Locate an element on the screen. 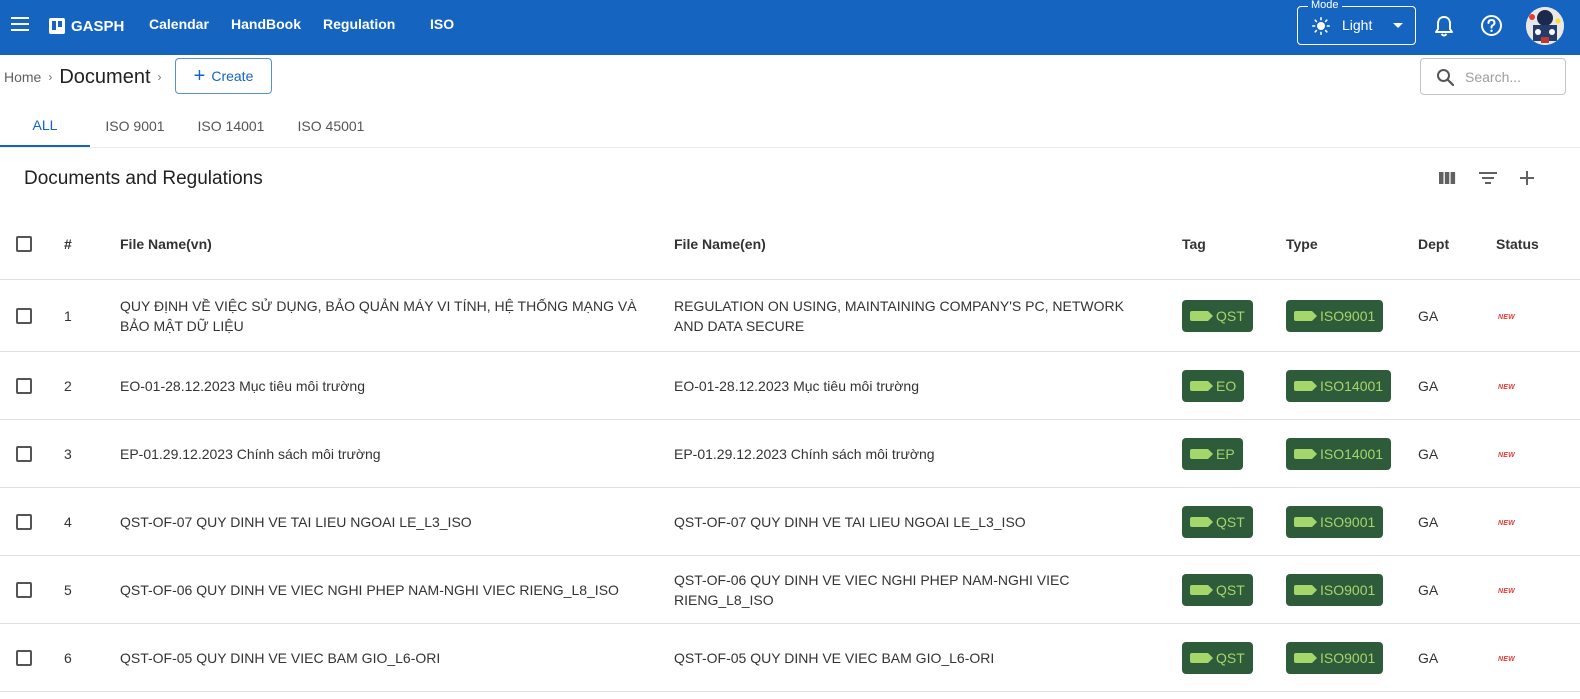 The height and width of the screenshot is (699, 1580). column-header-file-name-vn: File Name(vn) is located at coordinates (397, 244).